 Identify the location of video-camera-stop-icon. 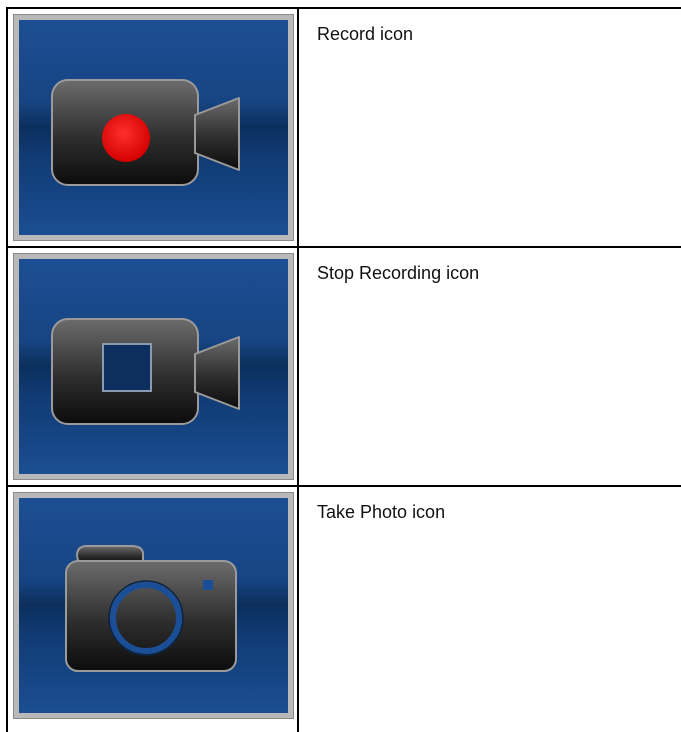
(145, 371).